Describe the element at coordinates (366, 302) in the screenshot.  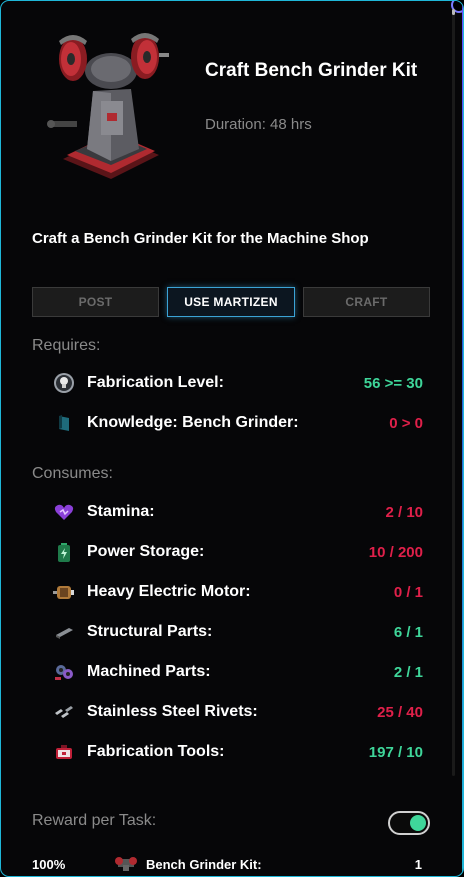
I see `craft-button: CRAFT` at that location.